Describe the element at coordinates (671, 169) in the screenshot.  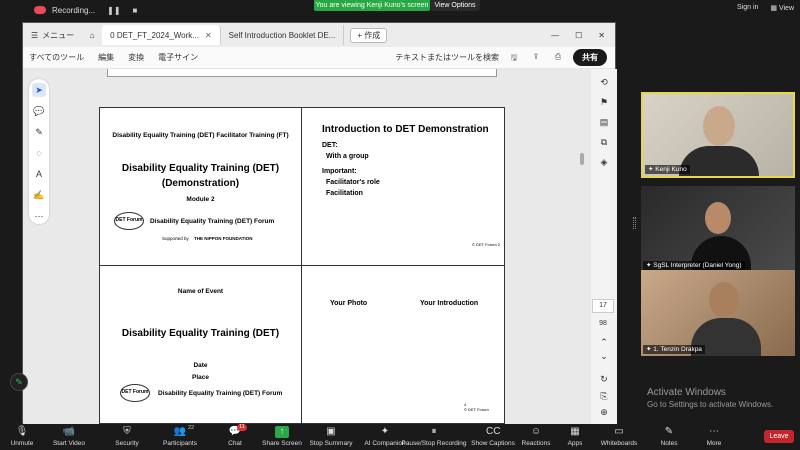
I see `participant-name: Kenji Kuno` at that location.